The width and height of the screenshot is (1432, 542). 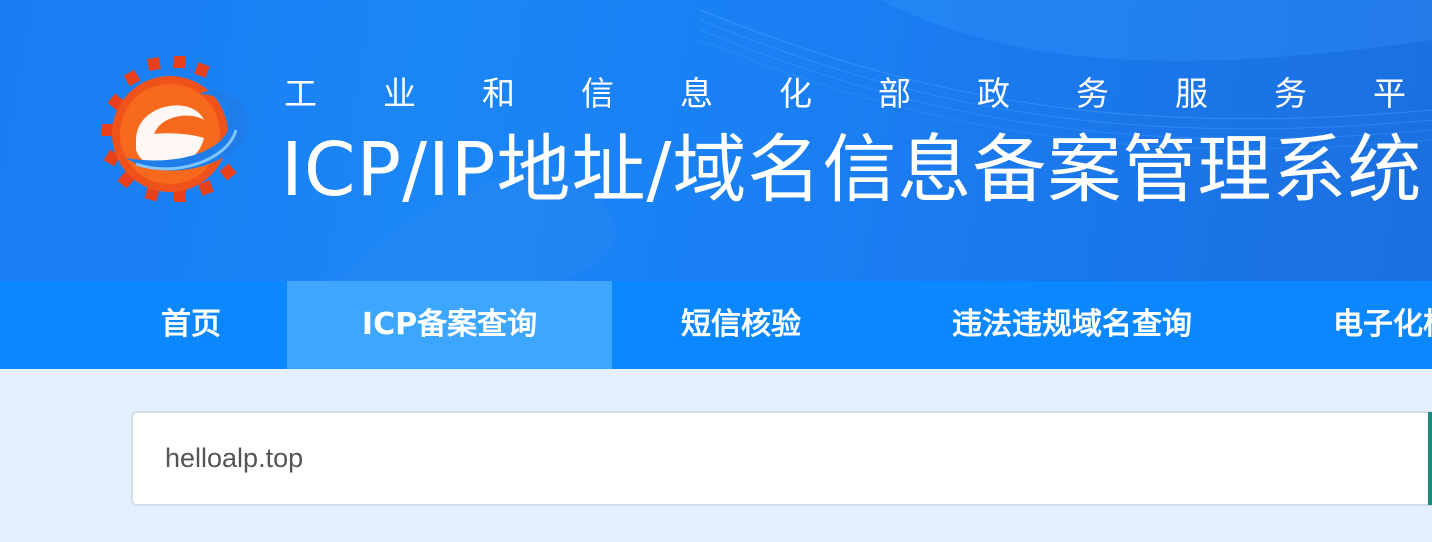 What do you see at coordinates (1382, 325) in the screenshot?
I see `nav-item-electronic-verify: 电子化核验` at bounding box center [1382, 325].